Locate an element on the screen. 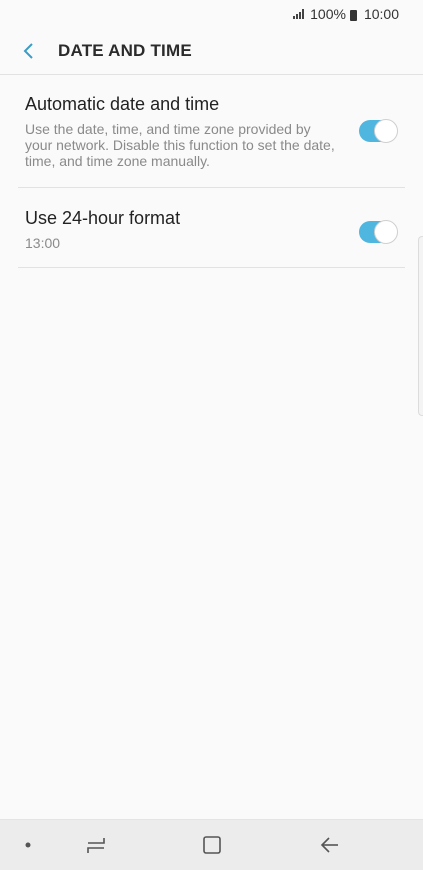  back-button is located at coordinates (29, 51).